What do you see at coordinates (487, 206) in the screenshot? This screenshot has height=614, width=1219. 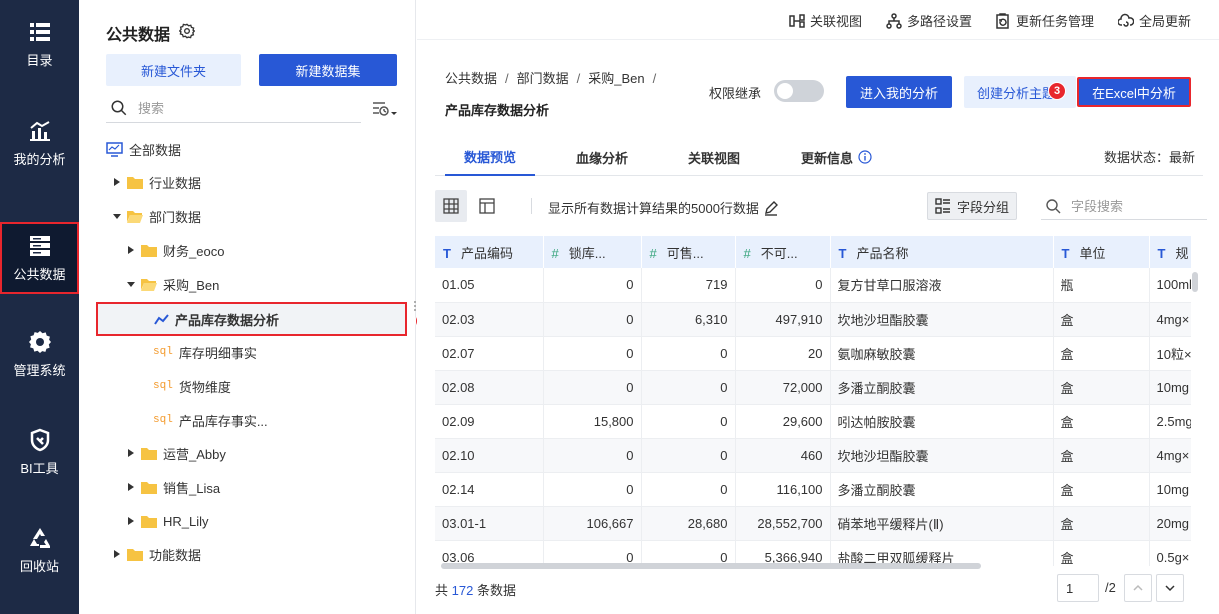 I see `layout-view-button` at bounding box center [487, 206].